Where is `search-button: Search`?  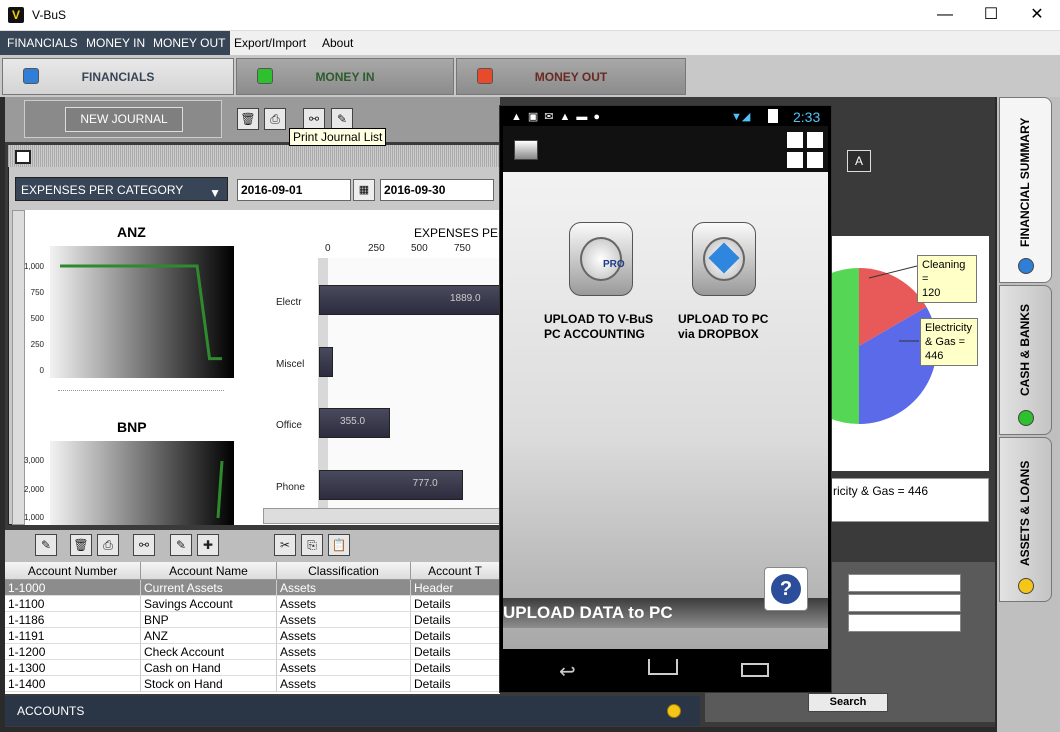
search-button: Search is located at coordinates (848, 702).